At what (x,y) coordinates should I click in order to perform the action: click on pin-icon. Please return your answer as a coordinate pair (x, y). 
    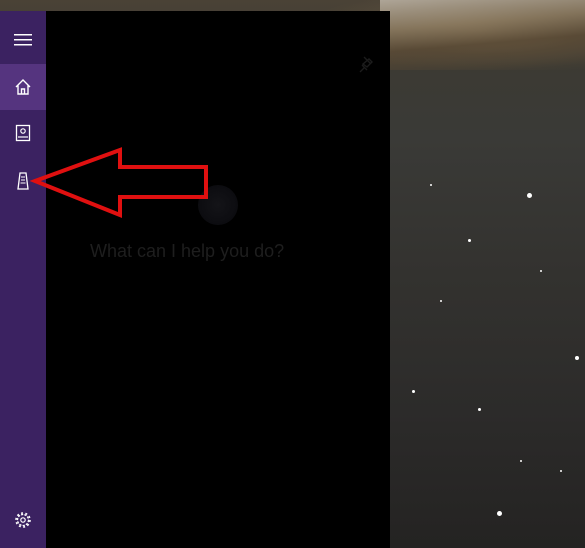
    Looking at the image, I should click on (366, 64).